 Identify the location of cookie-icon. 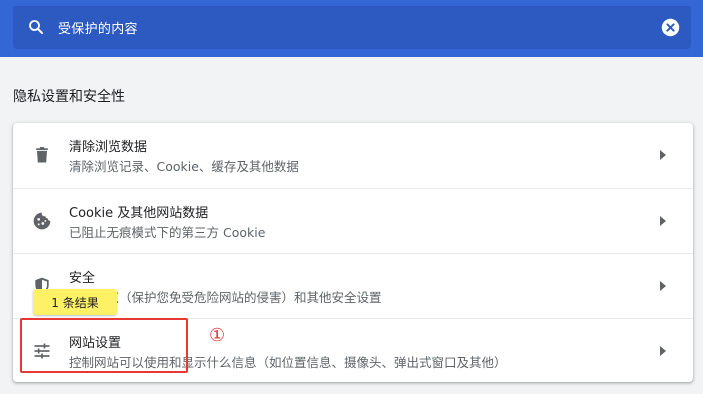
(42, 221).